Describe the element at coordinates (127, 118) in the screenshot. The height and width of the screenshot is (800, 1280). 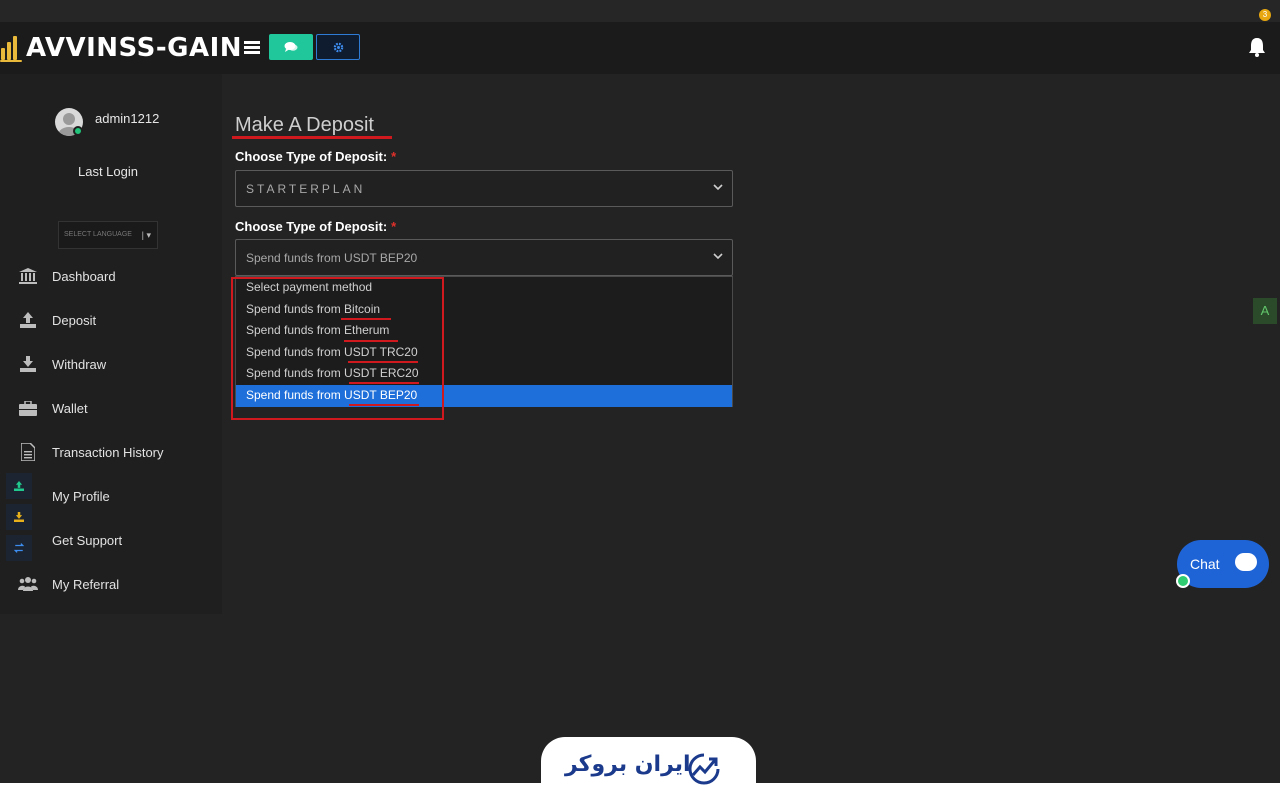
I see `username: admin1212` at that location.